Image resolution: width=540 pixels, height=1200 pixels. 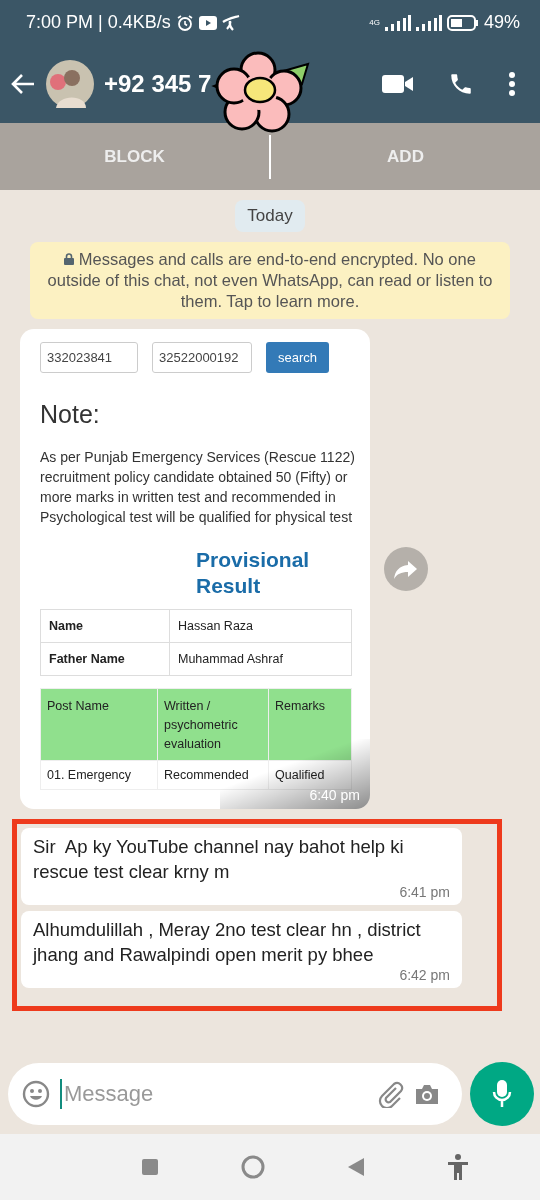 I want to click on column-header: Written / psychometric evaluation, so click(x=213, y=724).